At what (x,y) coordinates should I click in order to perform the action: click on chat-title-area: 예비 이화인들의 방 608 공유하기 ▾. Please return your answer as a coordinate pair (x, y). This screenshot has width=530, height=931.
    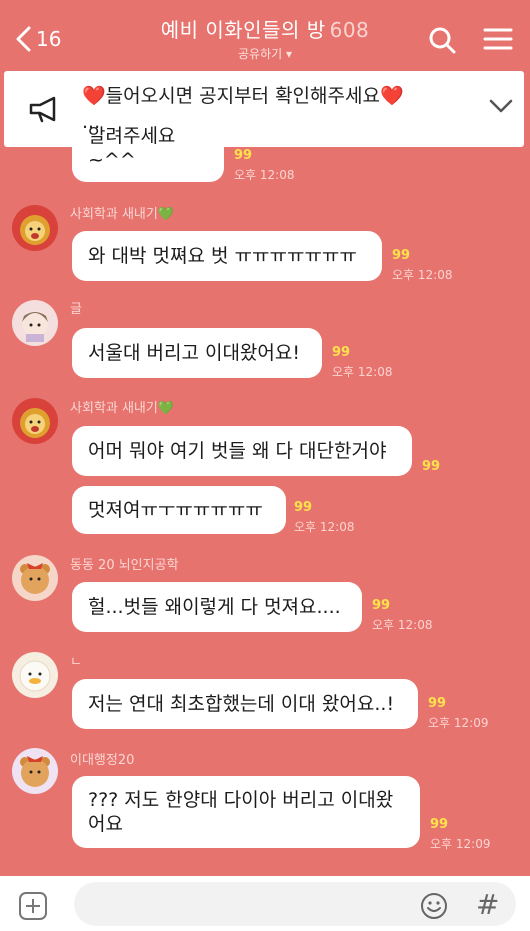
    Looking at the image, I should click on (265, 38).